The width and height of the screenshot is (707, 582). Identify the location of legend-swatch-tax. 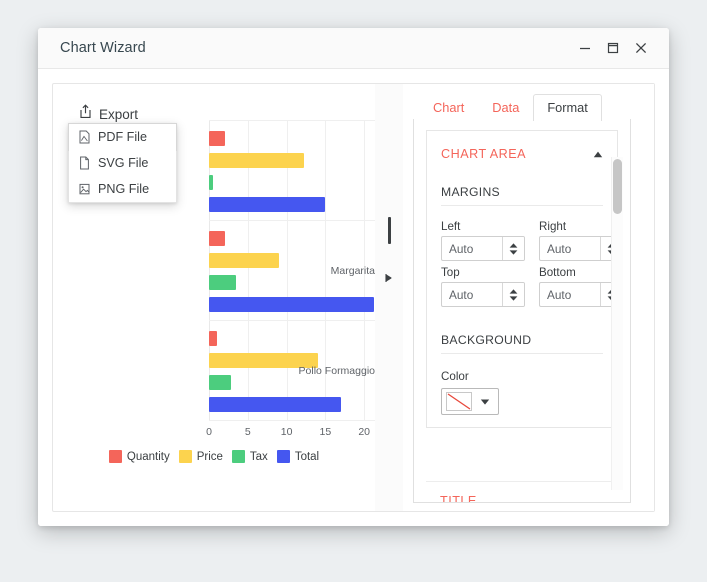
(238, 456).